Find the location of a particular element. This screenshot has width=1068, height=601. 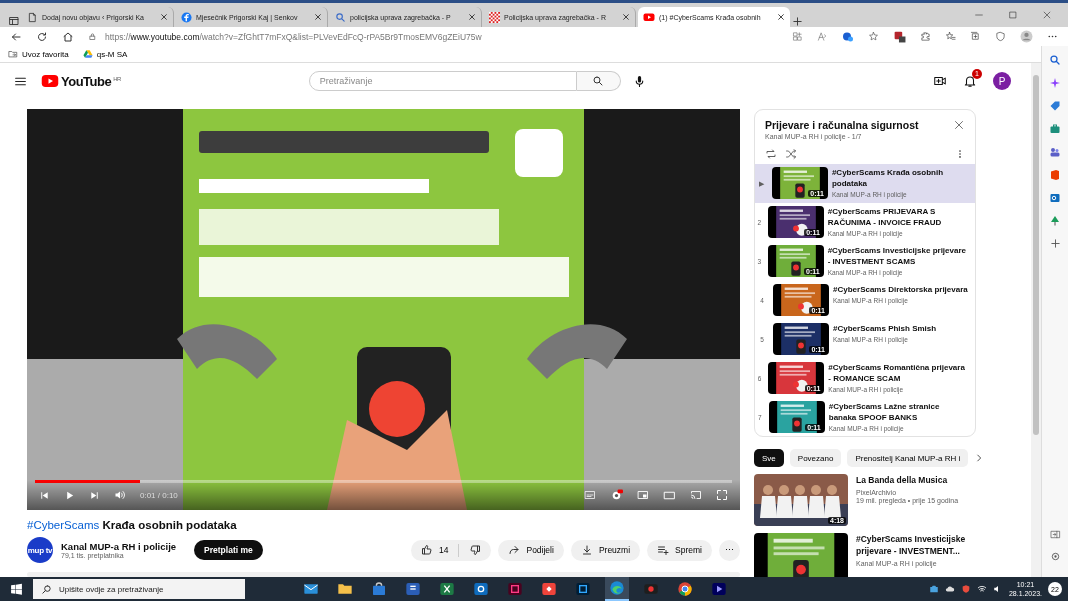

action-button: Spremi is located at coordinates (679, 550).